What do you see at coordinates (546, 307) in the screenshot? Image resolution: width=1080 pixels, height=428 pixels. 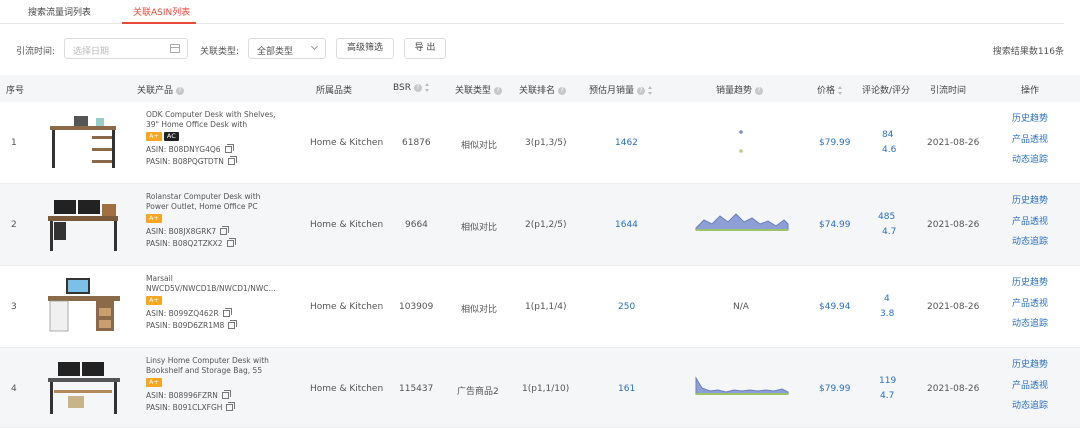 I see `rel-rank: 1(p1,1/4)` at bounding box center [546, 307].